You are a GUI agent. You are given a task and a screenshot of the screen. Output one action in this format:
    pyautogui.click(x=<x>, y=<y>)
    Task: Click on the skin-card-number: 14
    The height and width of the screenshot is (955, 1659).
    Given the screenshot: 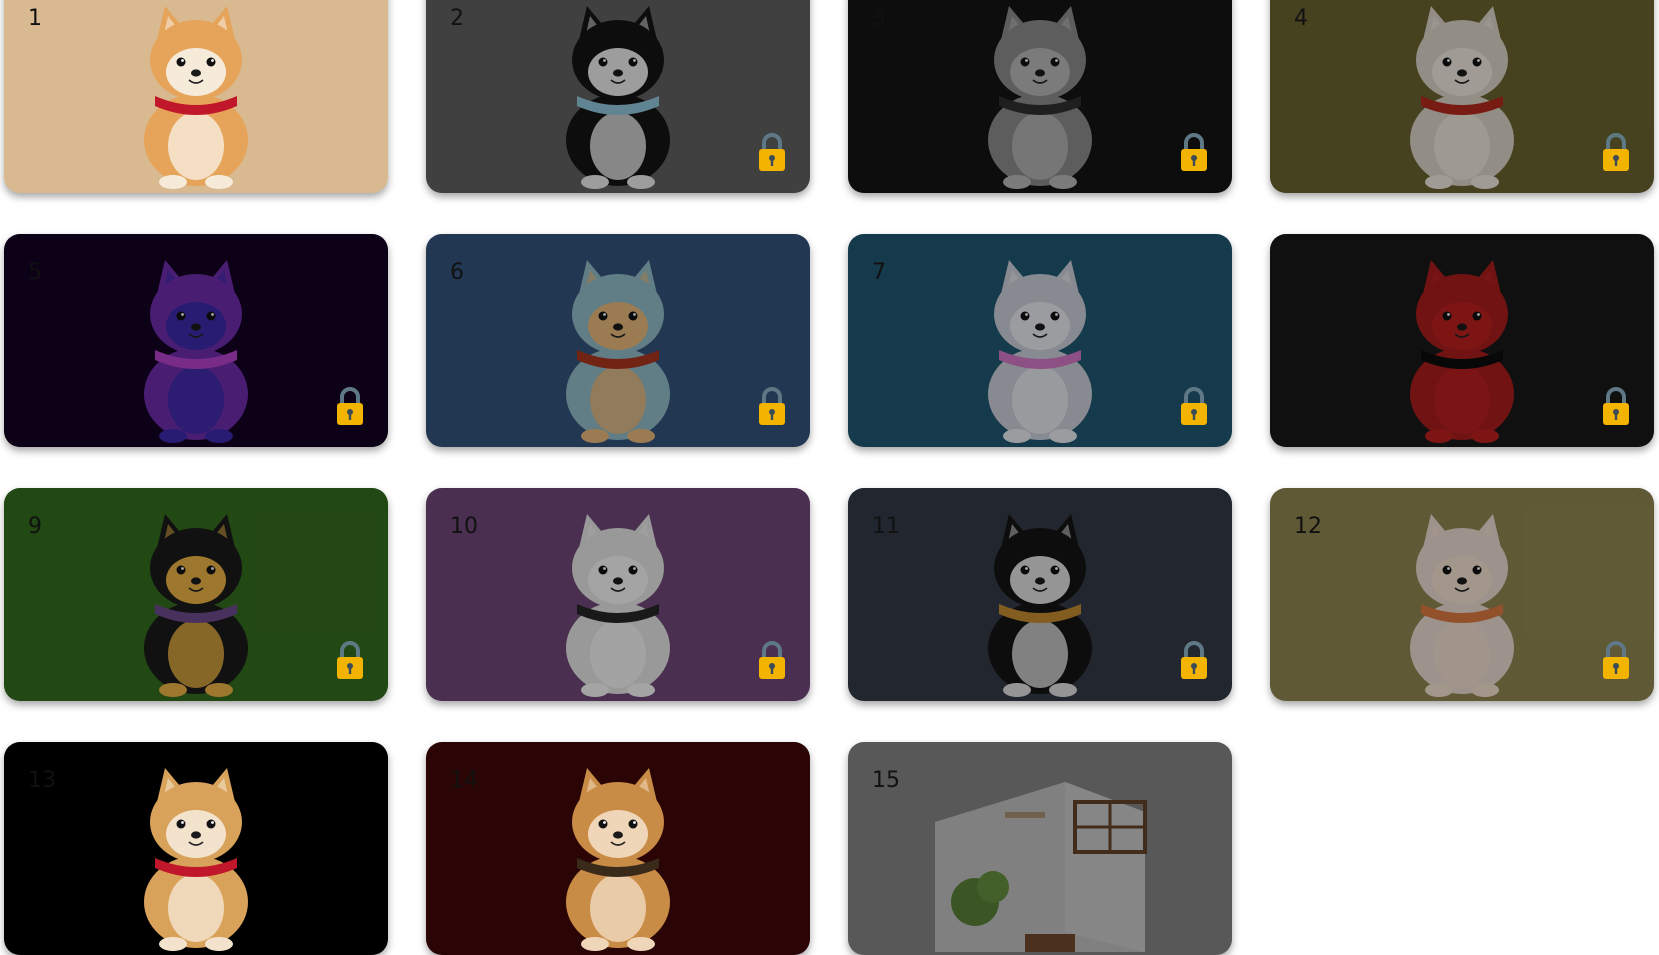 What is the action you would take?
    pyautogui.click(x=464, y=780)
    